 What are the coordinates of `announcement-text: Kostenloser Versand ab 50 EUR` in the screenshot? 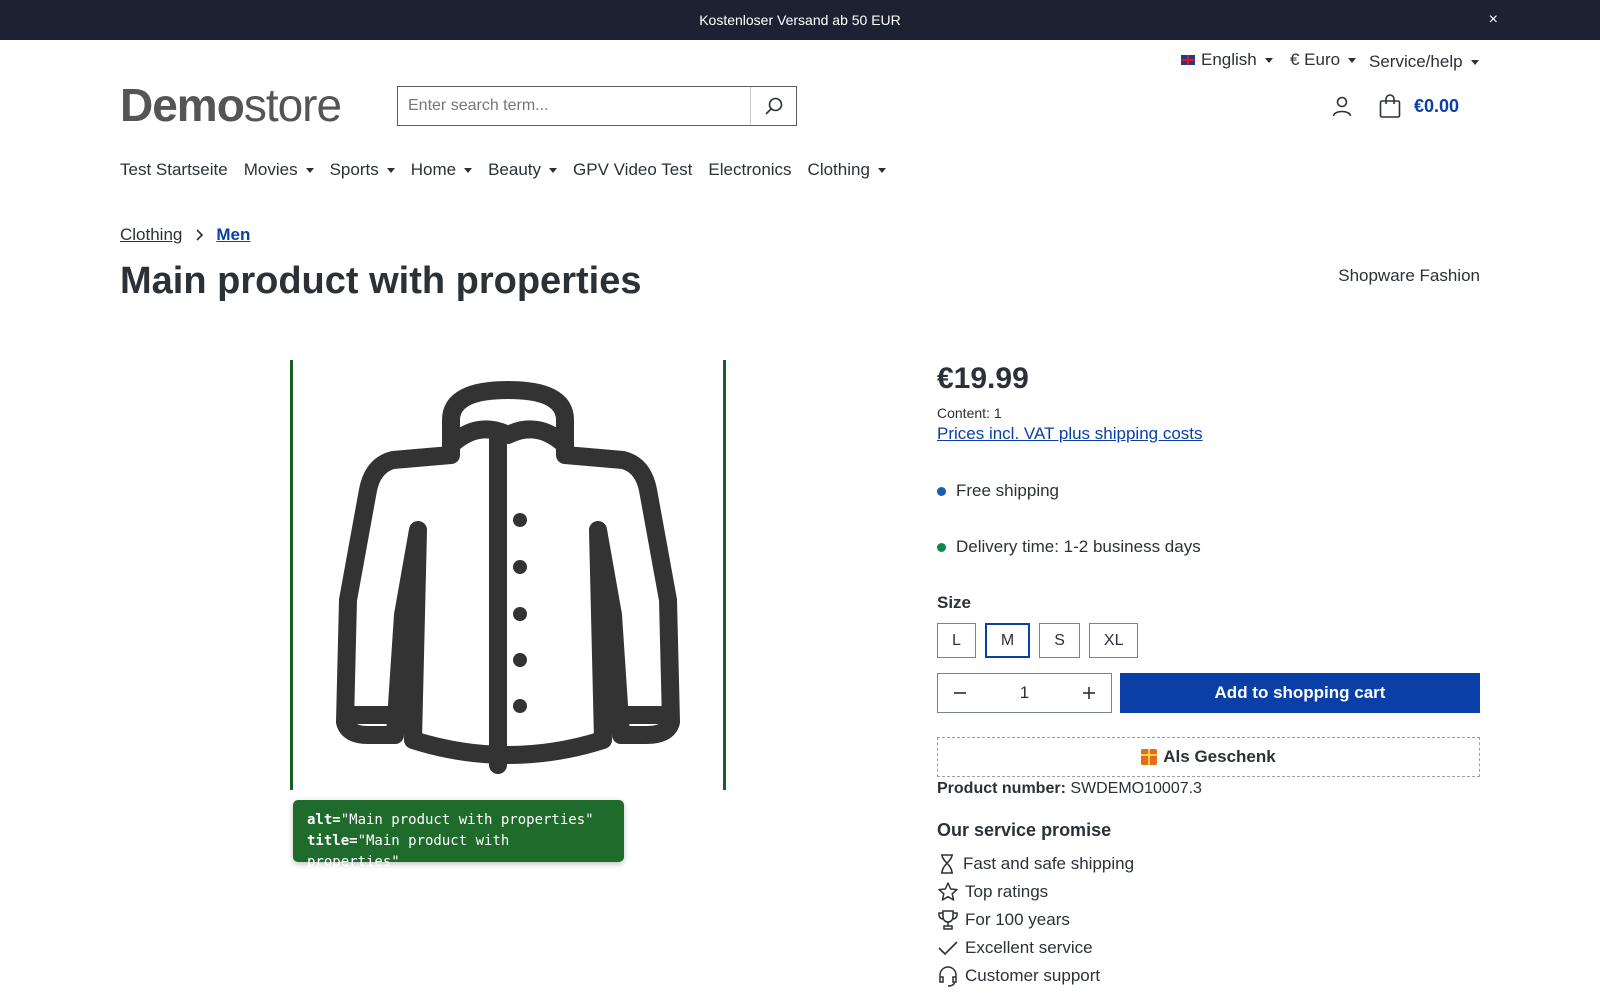 It's located at (800, 20).